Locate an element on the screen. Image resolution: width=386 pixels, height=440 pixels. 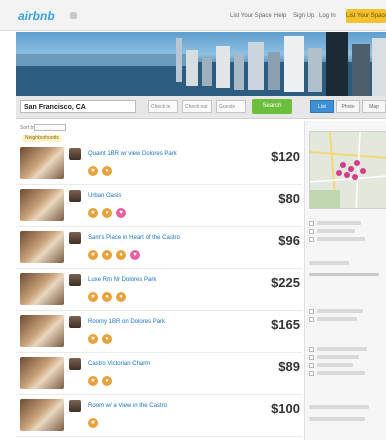
listing-price: $89 is located at coordinates (289, 366).